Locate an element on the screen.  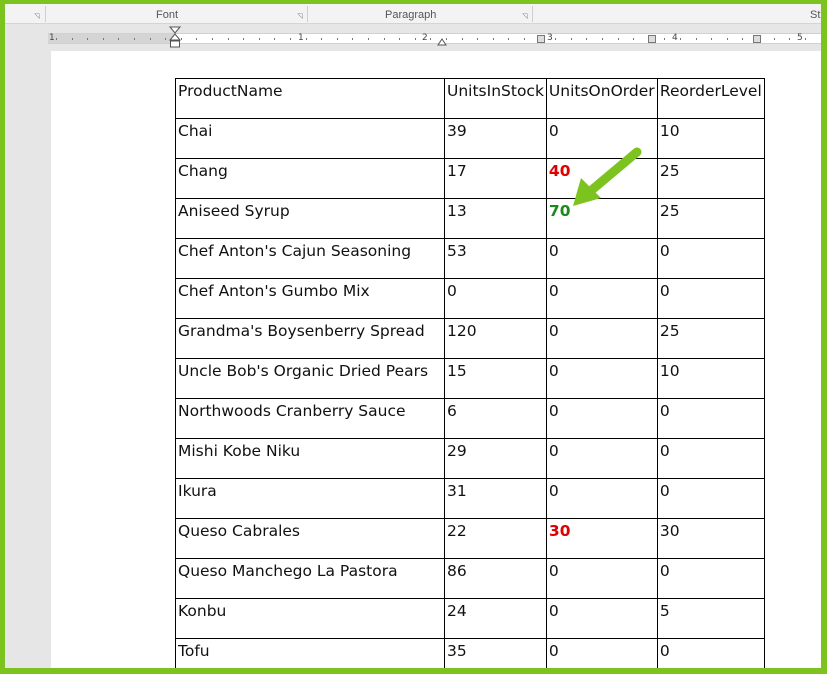
table-cell: Tofu is located at coordinates (310, 653).